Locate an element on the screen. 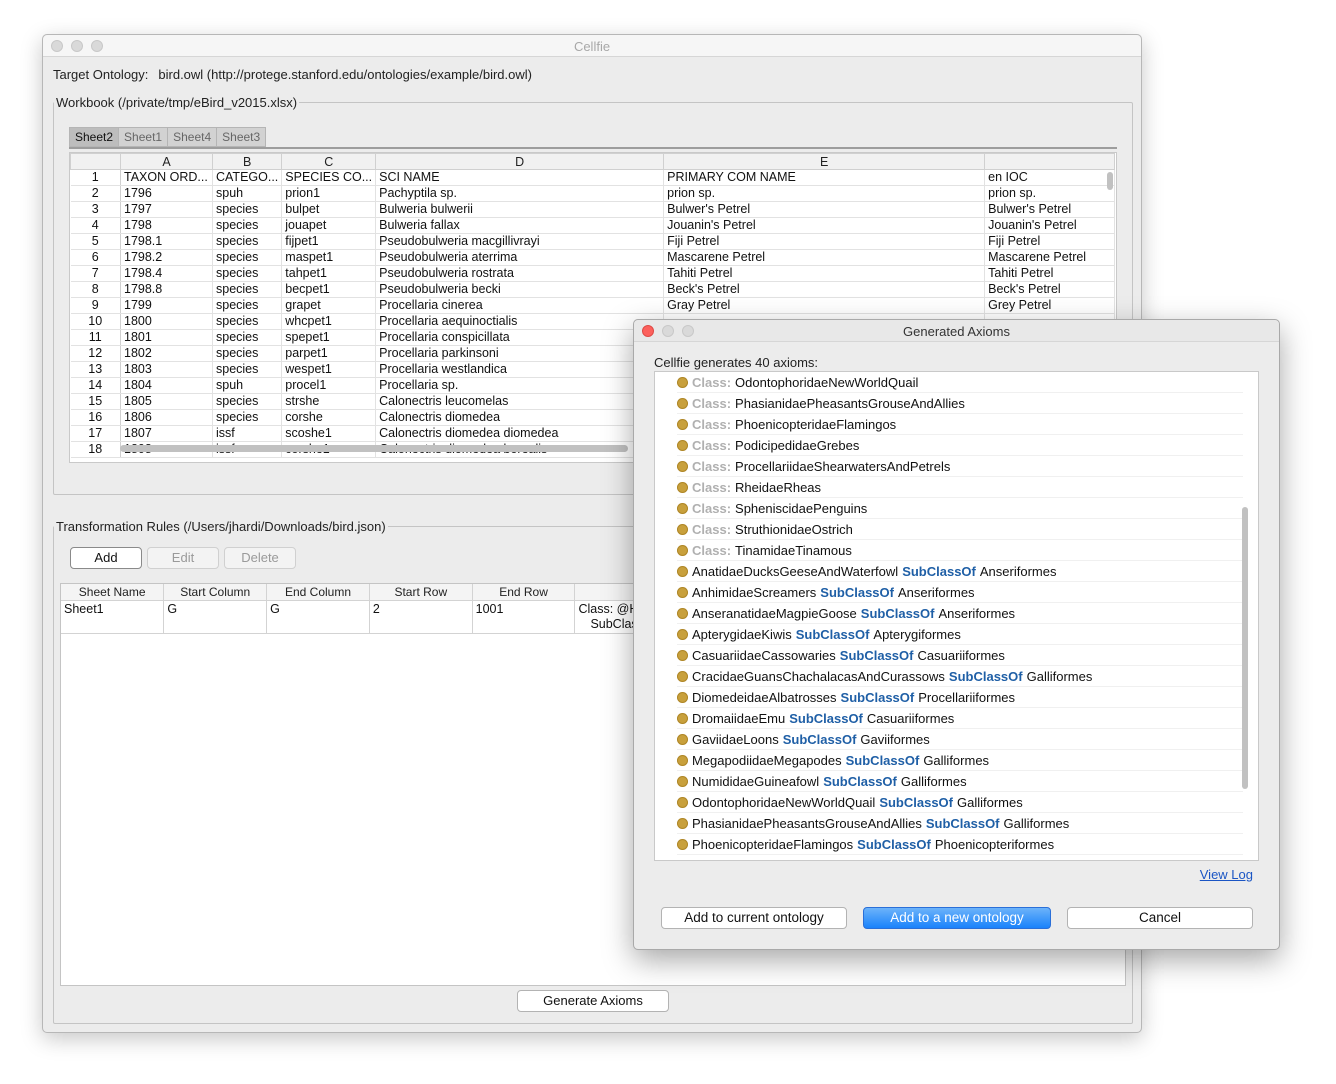 This screenshot has height=1084, width=1336. sheet-cell: Jouanin's Petrel is located at coordinates (1050, 225).